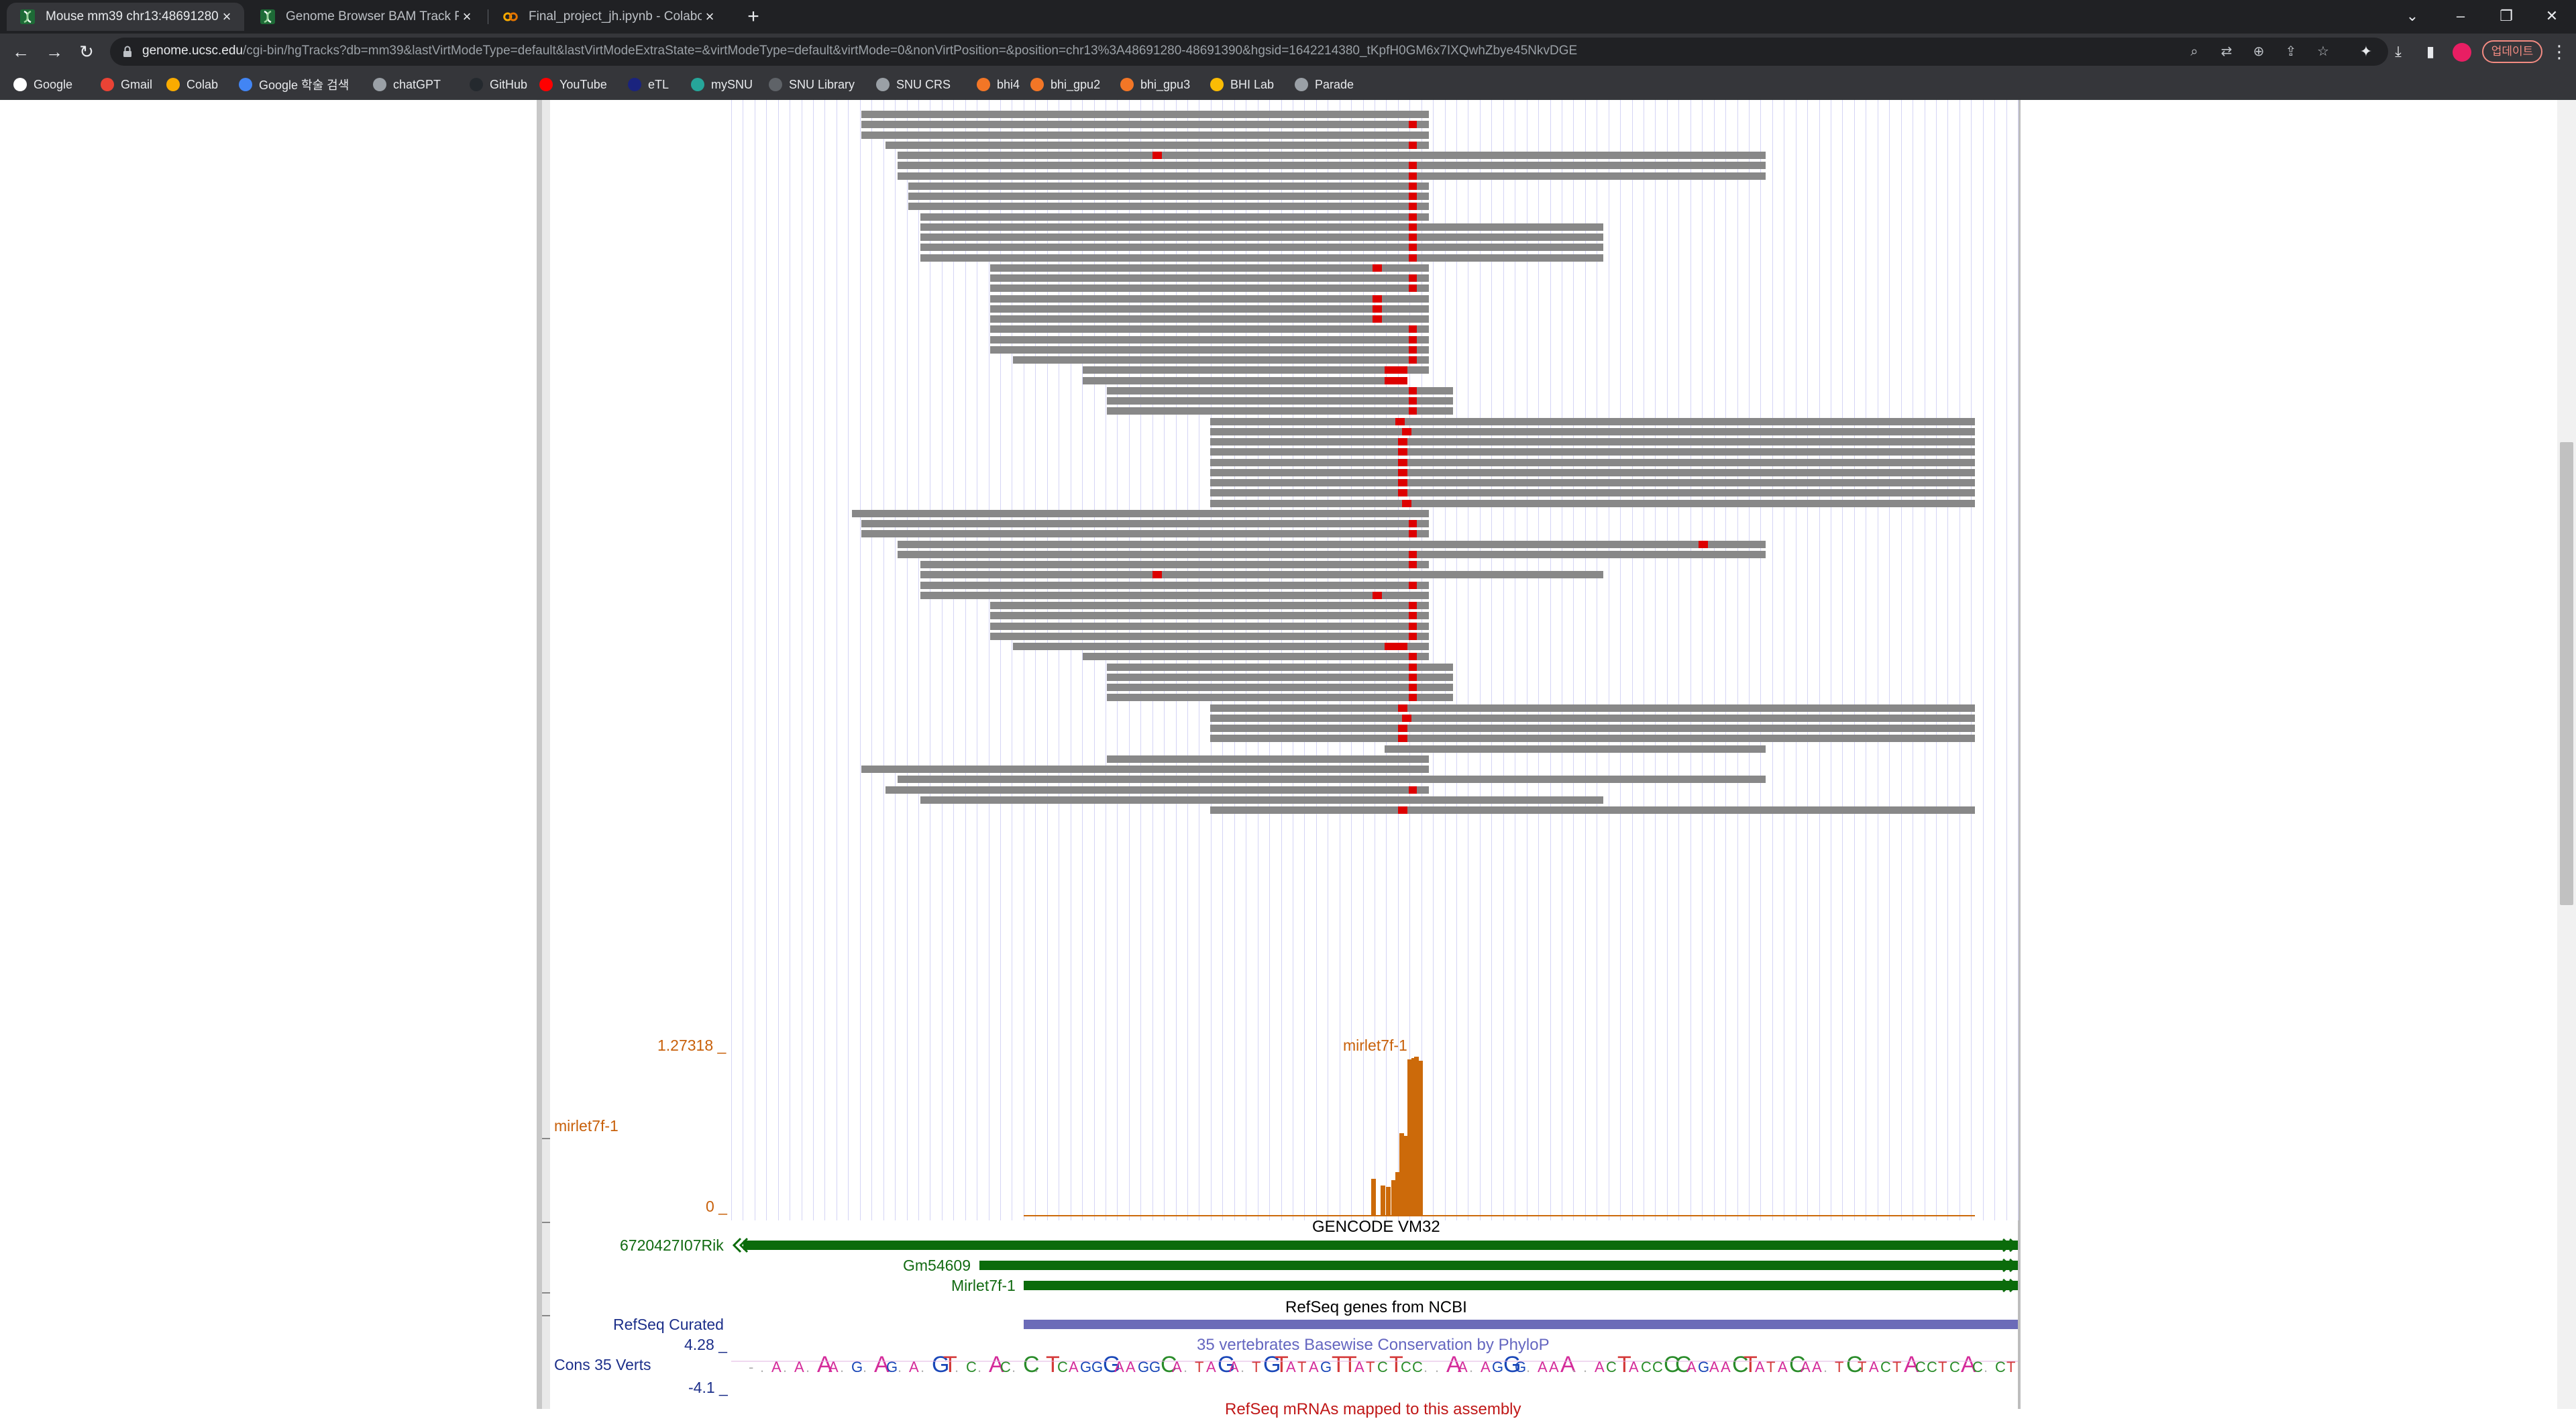 This screenshot has height=1419, width=2576. I want to click on zoom-icon: ⊕, so click(2258, 51).